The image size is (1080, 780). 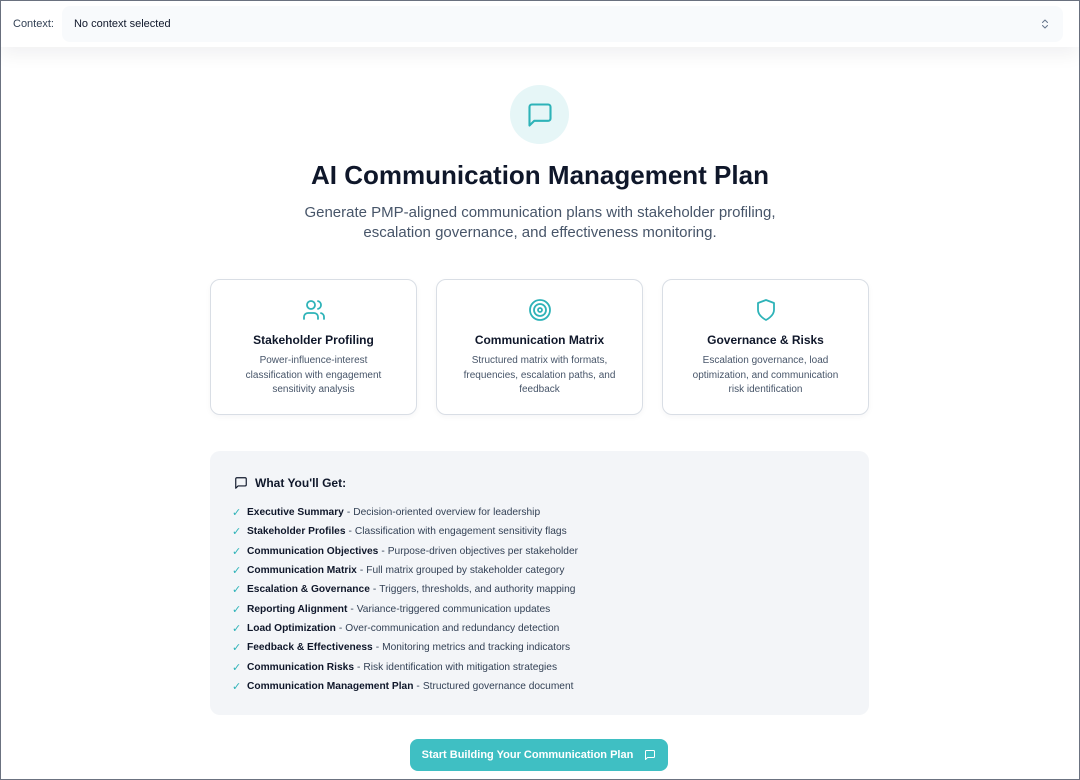 What do you see at coordinates (1045, 24) in the screenshot?
I see `chevron-up-down-icon` at bounding box center [1045, 24].